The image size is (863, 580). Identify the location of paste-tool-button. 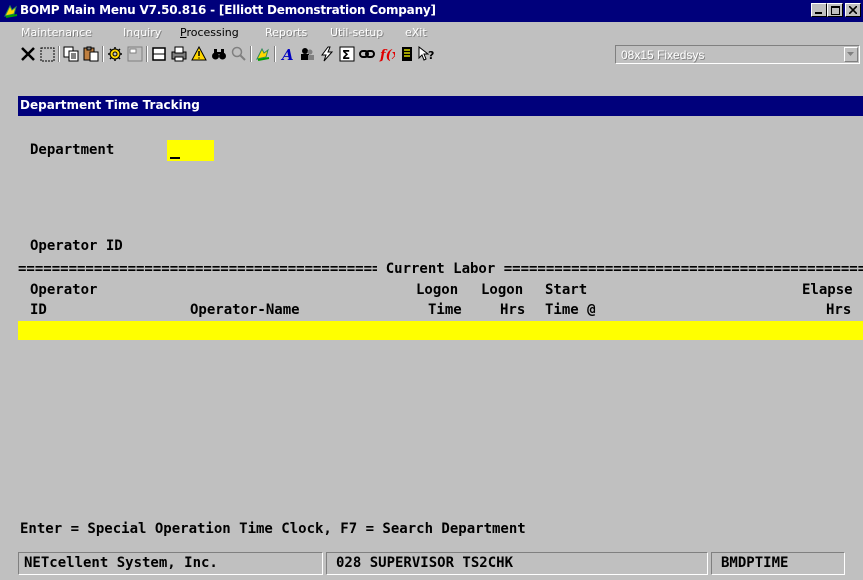
(91, 54).